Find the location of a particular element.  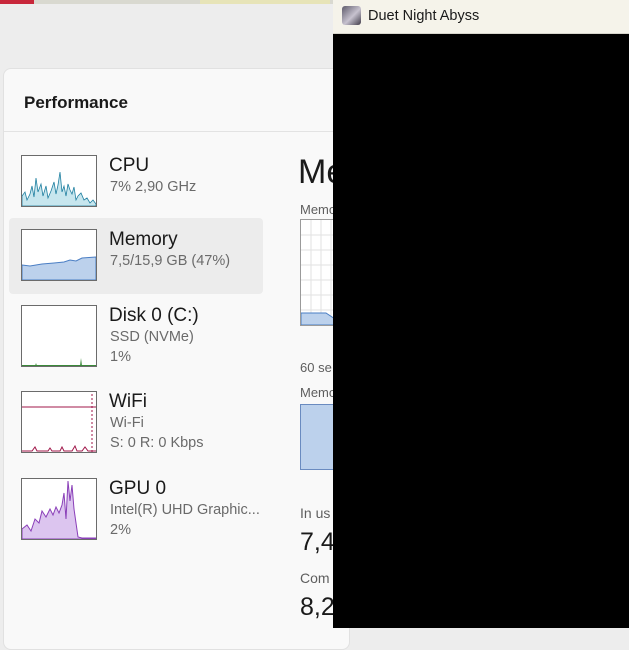

perf-item-wifi-name: WiFi is located at coordinates (128, 401).